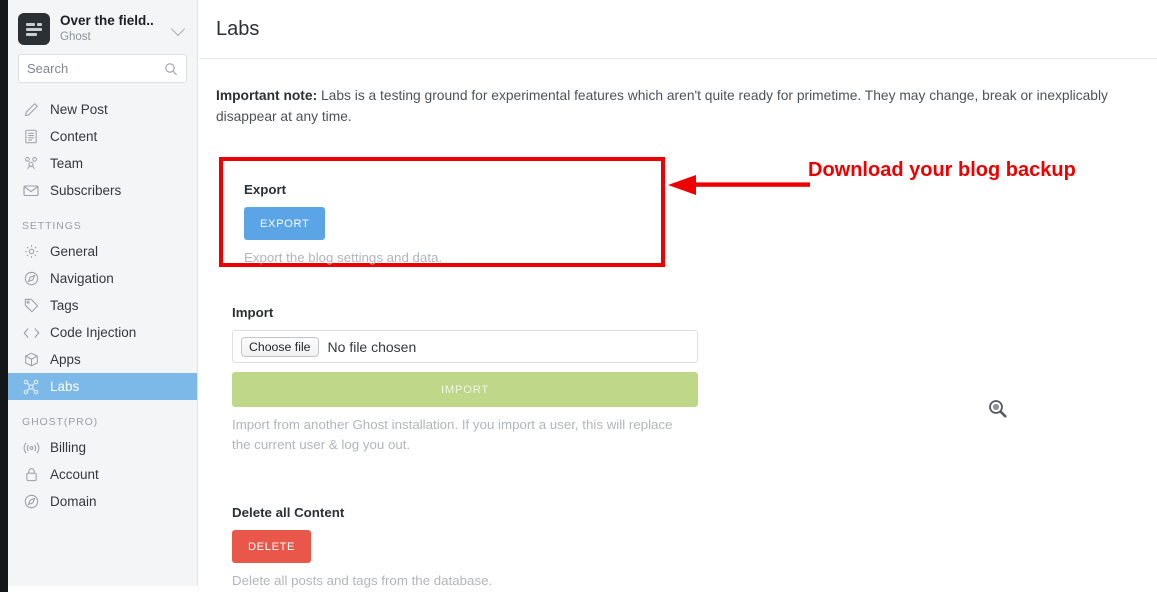 The image size is (1157, 592). What do you see at coordinates (68, 447) in the screenshot?
I see `sidebar-item-label: Billing` at bounding box center [68, 447].